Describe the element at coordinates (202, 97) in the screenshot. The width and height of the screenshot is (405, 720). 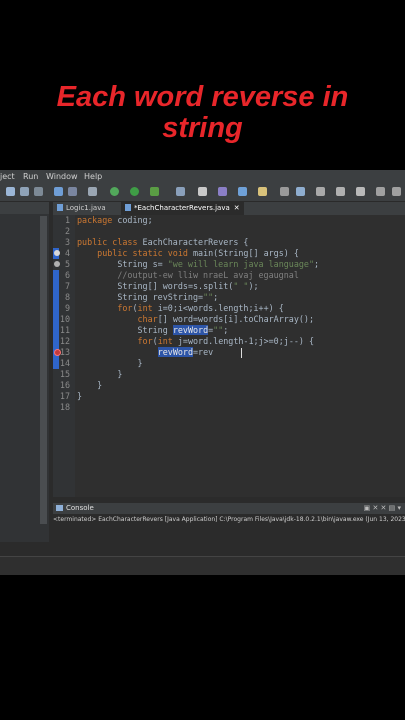
I see `overlay-title-line-1: Each word reverse in` at that location.